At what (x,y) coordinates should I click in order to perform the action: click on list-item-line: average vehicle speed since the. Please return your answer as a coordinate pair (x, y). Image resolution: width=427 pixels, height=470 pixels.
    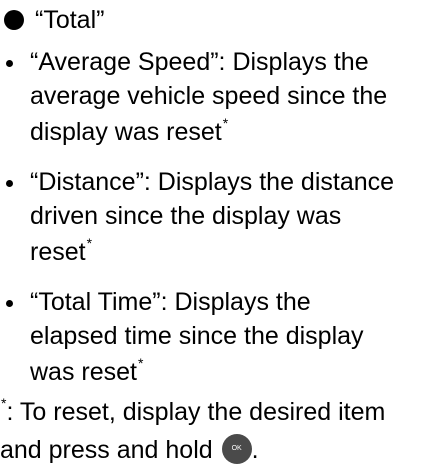
    Looking at the image, I should click on (209, 96).